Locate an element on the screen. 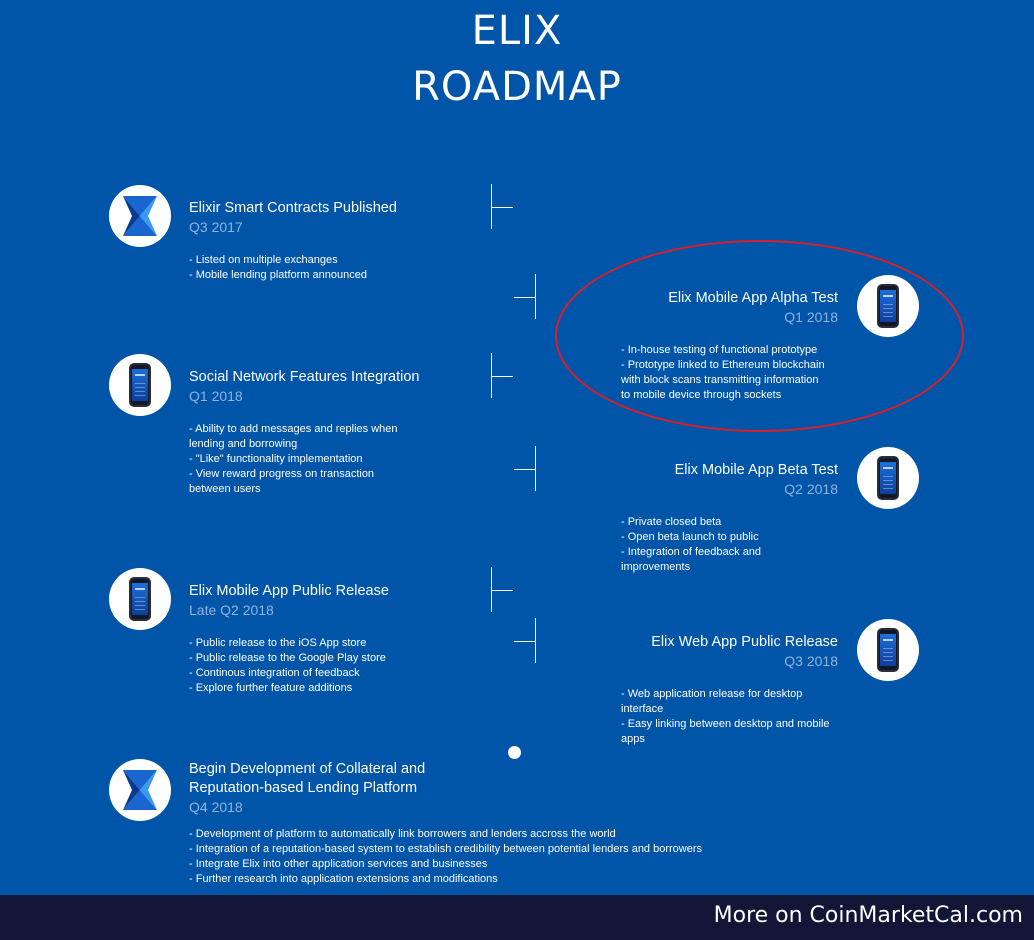 Image resolution: width=1034 pixels, height=940 pixels. footer-bar: More on CoinMarketCal.com is located at coordinates (517, 917).